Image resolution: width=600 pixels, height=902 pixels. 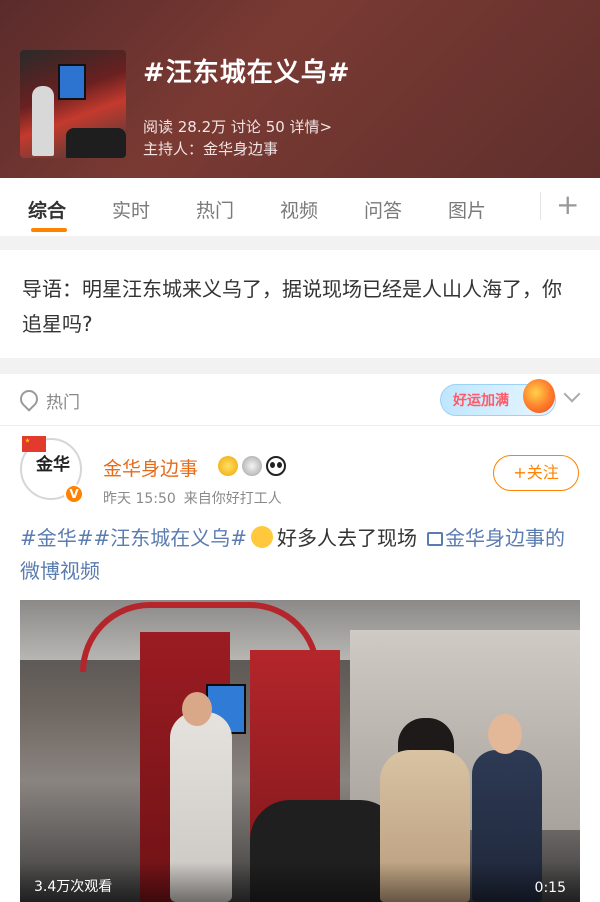 What do you see at coordinates (96, 143) in the screenshot?
I see `thumbnail-crowd` at bounding box center [96, 143].